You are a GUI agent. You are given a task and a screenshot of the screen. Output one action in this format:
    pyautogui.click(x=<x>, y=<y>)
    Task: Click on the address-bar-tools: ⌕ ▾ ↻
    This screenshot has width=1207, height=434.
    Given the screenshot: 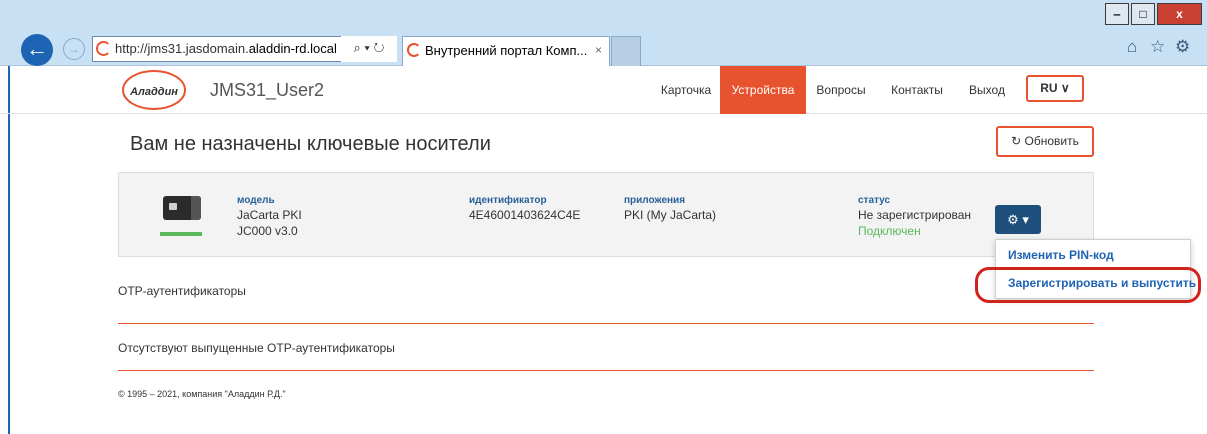 What is the action you would take?
    pyautogui.click(x=369, y=49)
    